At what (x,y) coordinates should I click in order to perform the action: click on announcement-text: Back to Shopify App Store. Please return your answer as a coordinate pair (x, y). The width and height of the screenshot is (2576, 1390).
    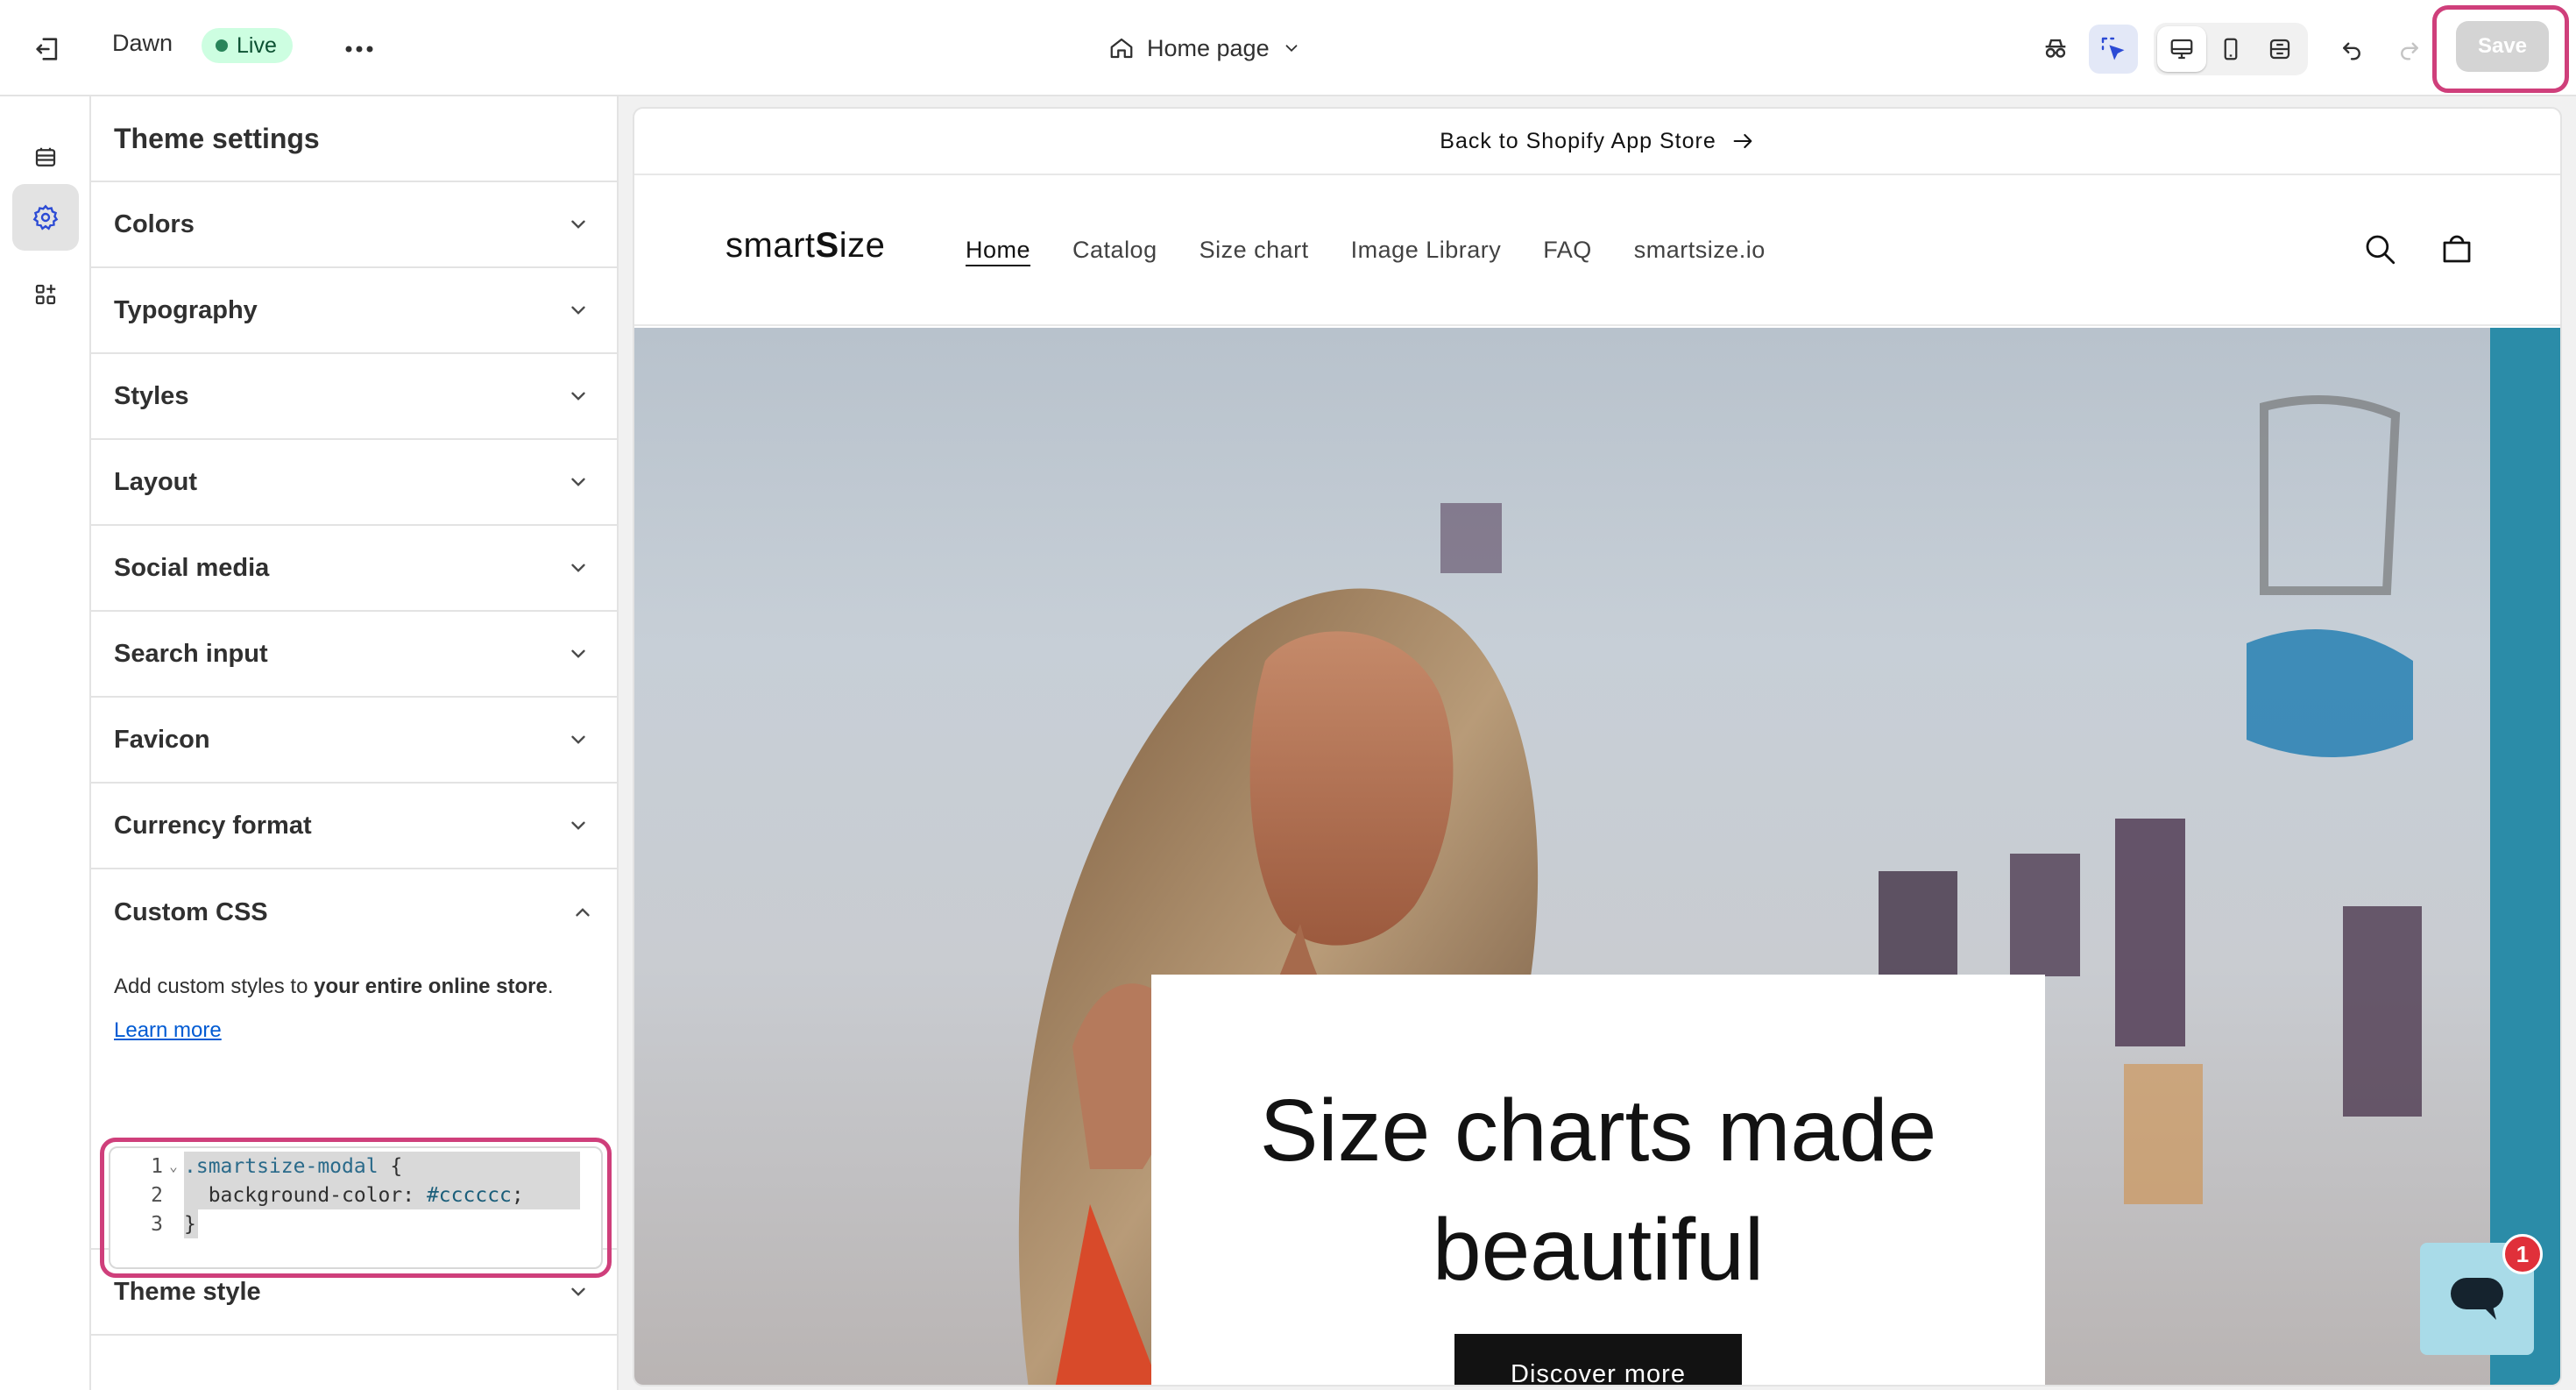
    Looking at the image, I should click on (1578, 140).